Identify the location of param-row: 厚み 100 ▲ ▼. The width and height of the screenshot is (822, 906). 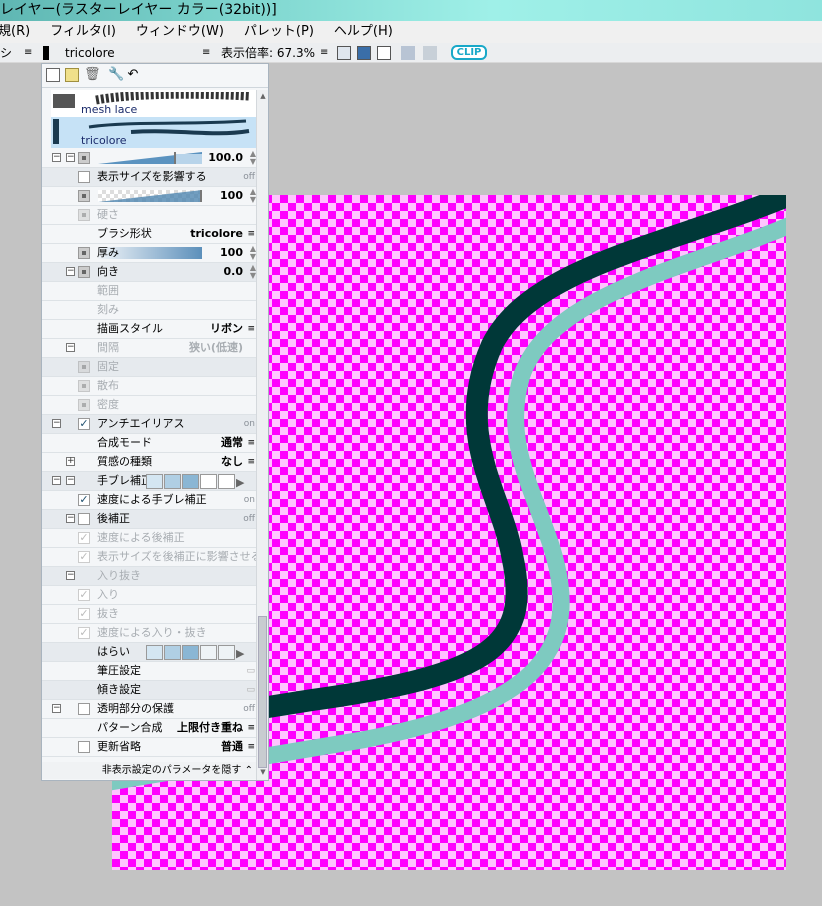
(149, 253).